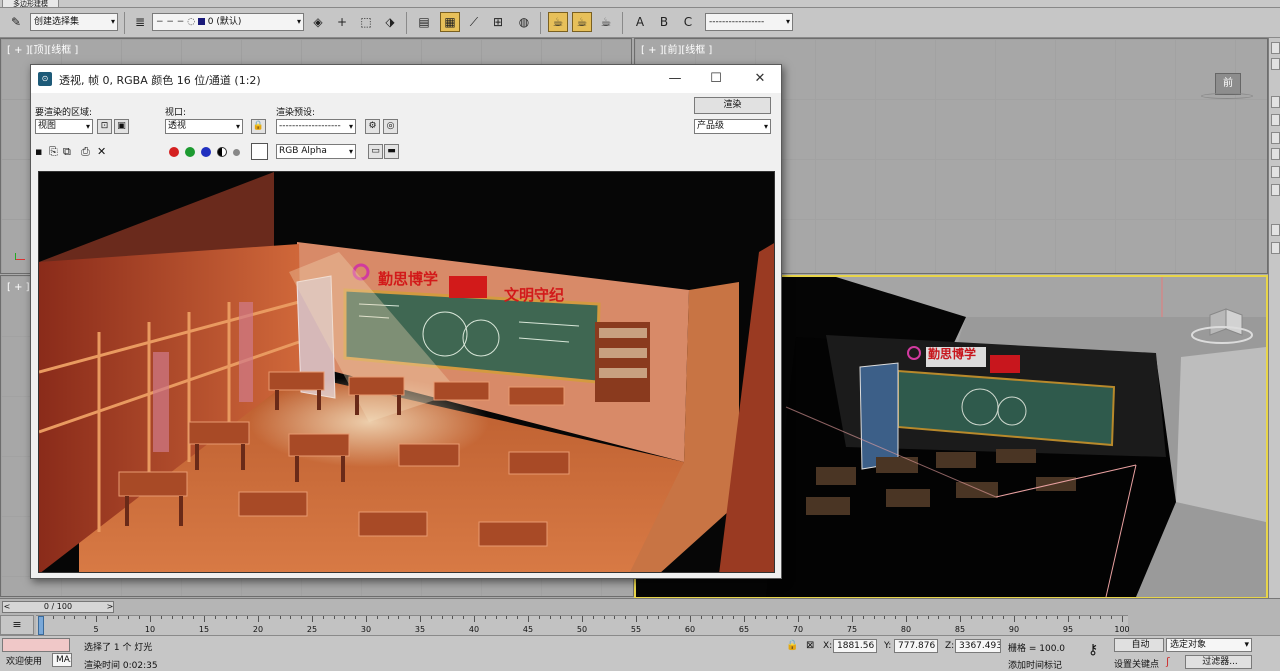 The width and height of the screenshot is (1280, 671). Describe the element at coordinates (58, 607) in the screenshot. I see `time-slider: 0 / 100` at that location.